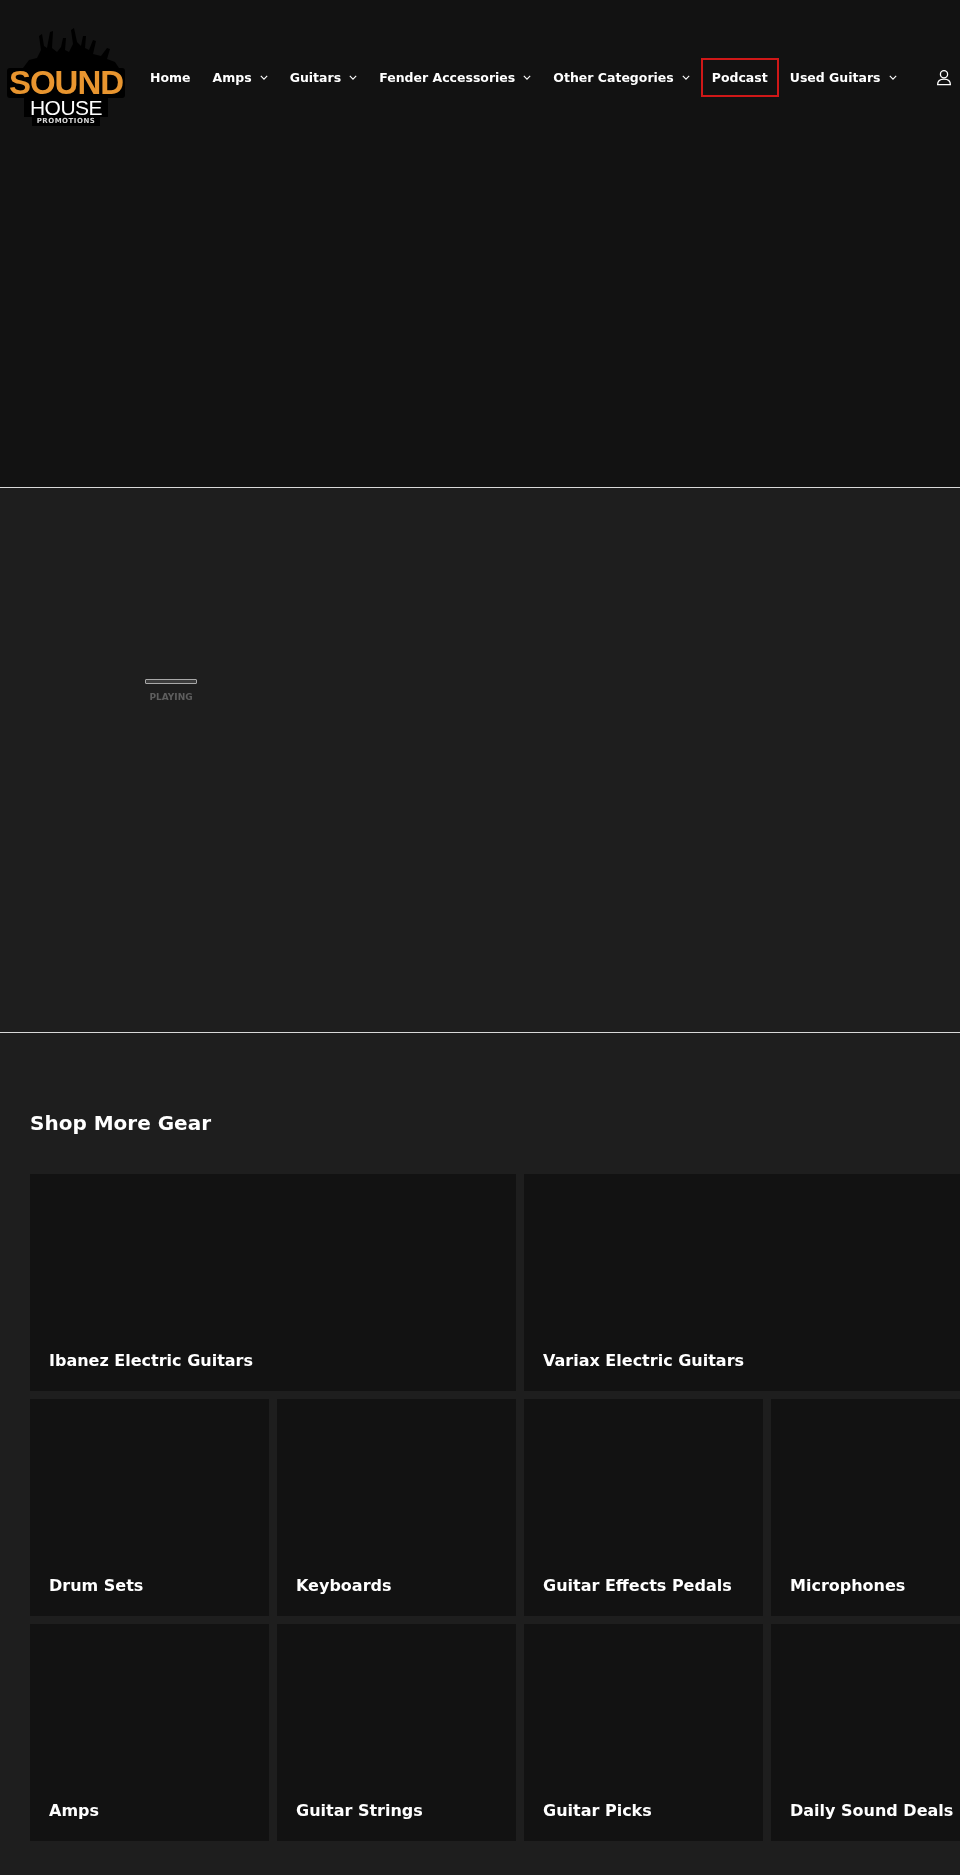 The width and height of the screenshot is (960, 1875). Describe the element at coordinates (843, 77) in the screenshot. I see `nav-link: Used Guitars` at that location.